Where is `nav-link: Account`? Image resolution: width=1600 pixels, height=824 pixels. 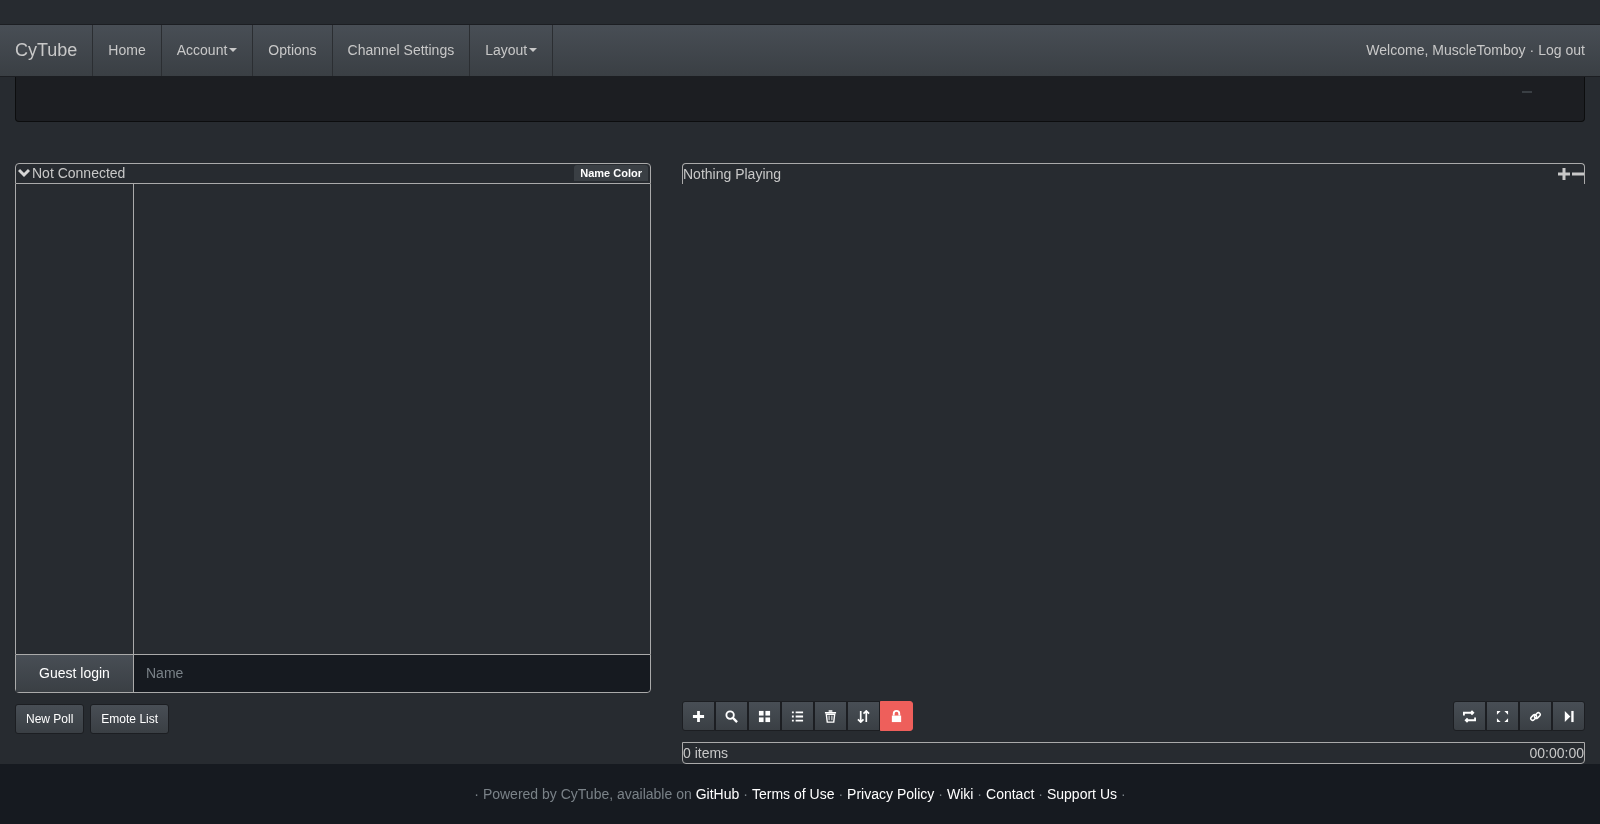 nav-link: Account is located at coordinates (207, 50).